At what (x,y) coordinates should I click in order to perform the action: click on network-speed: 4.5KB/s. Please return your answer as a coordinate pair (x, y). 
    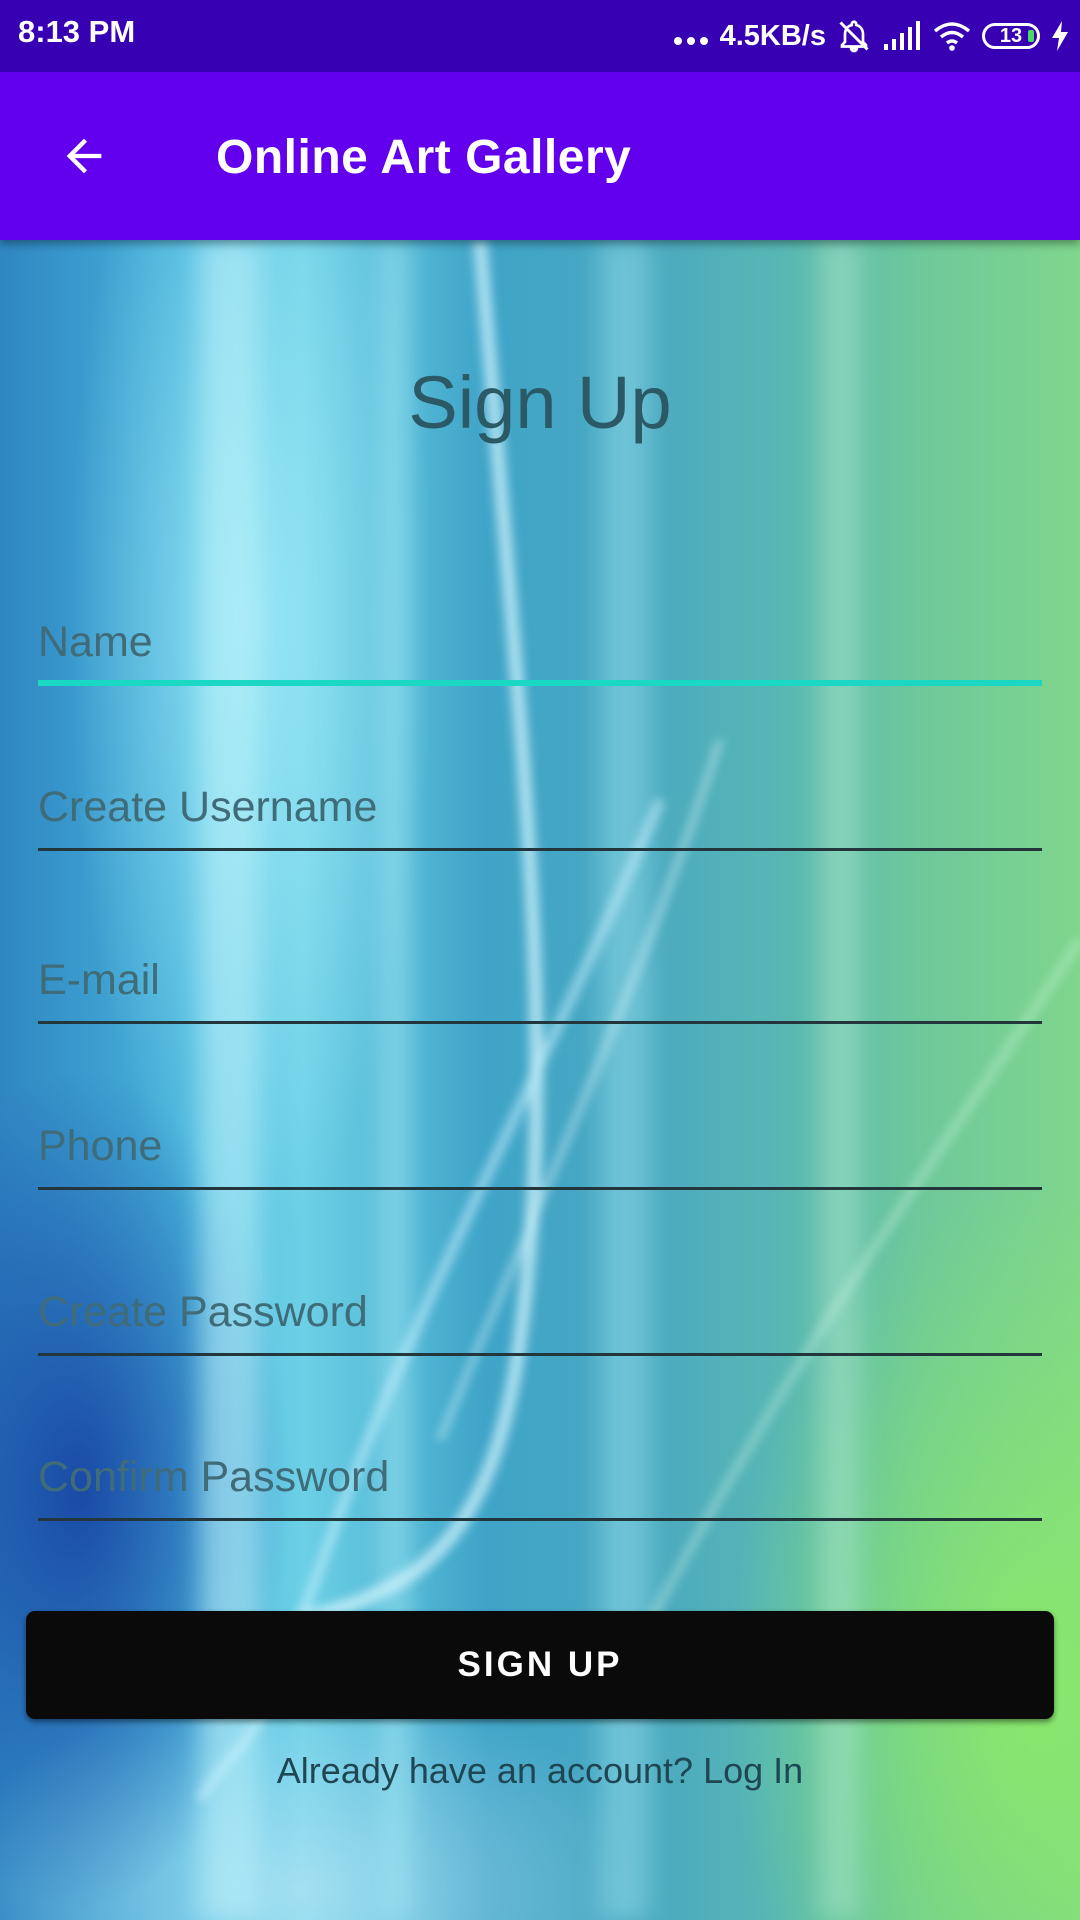
    Looking at the image, I should click on (772, 35).